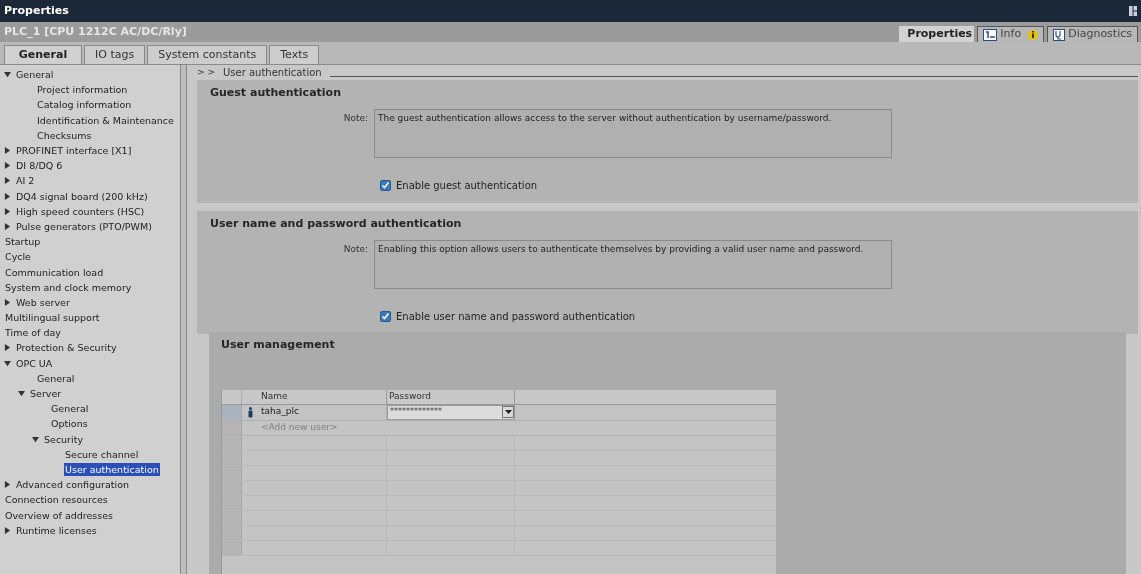 Image resolution: width=1141 pixels, height=574 pixels. Describe the element at coordinates (278, 345) in the screenshot. I see `panel-title: User management` at that location.